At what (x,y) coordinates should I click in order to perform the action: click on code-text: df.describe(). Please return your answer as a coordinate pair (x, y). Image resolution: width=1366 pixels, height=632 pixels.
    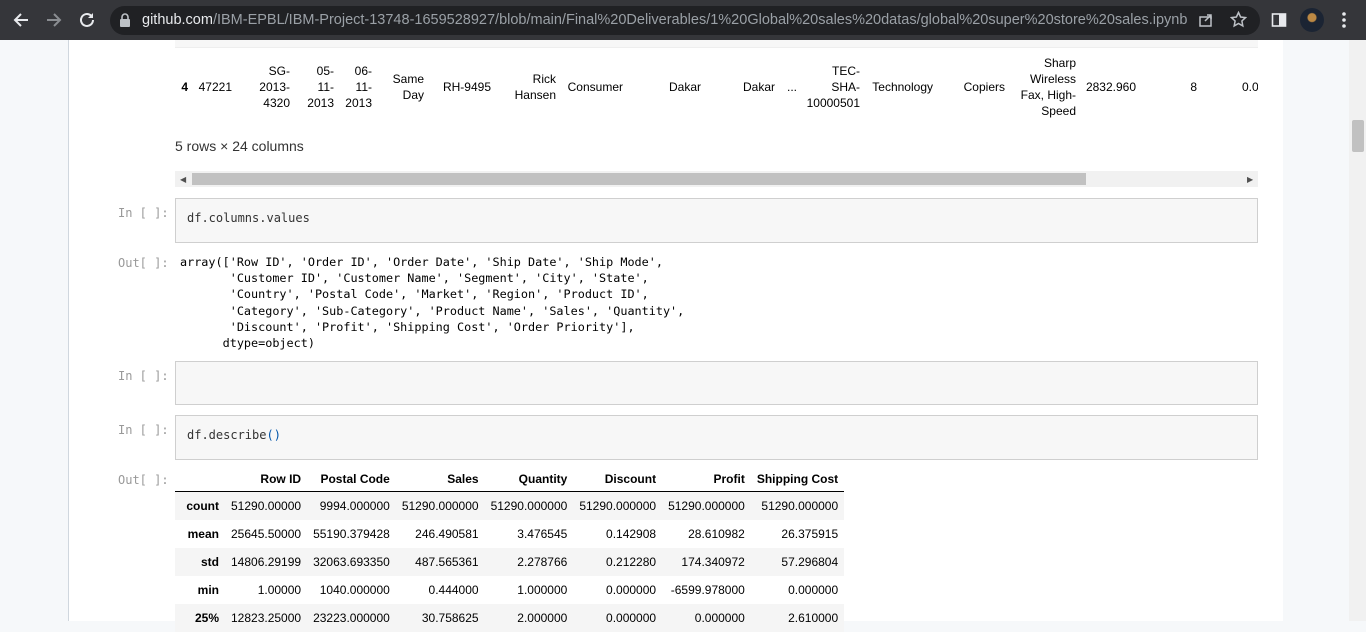
    Looking at the image, I should click on (234, 435).